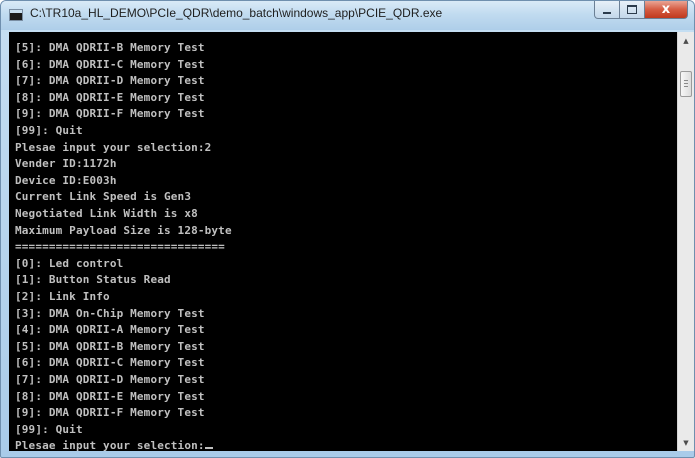 This screenshot has height=458, width=695. I want to click on console-line-text: [0]: Led control, so click(69, 263).